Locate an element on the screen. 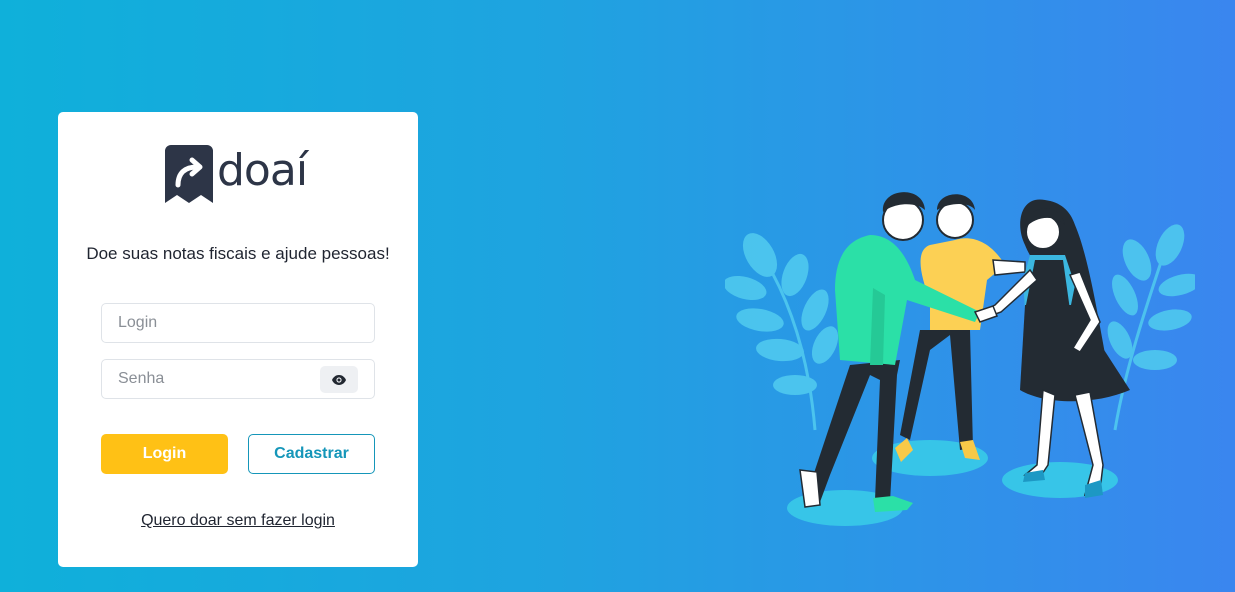  password-input is located at coordinates (218, 379).